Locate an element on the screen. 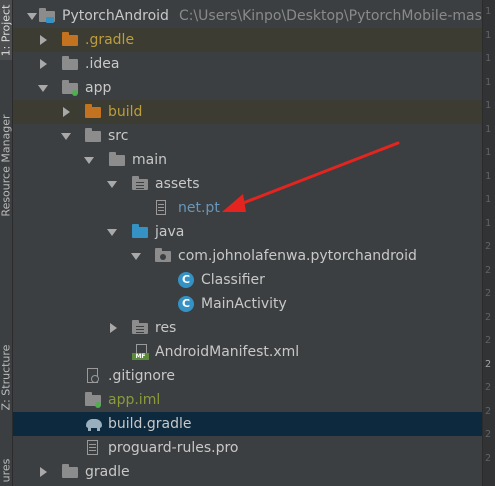 This screenshot has height=486, width=495. tree-row-manifest: MF AndroidManifest.xml is located at coordinates (247, 352).